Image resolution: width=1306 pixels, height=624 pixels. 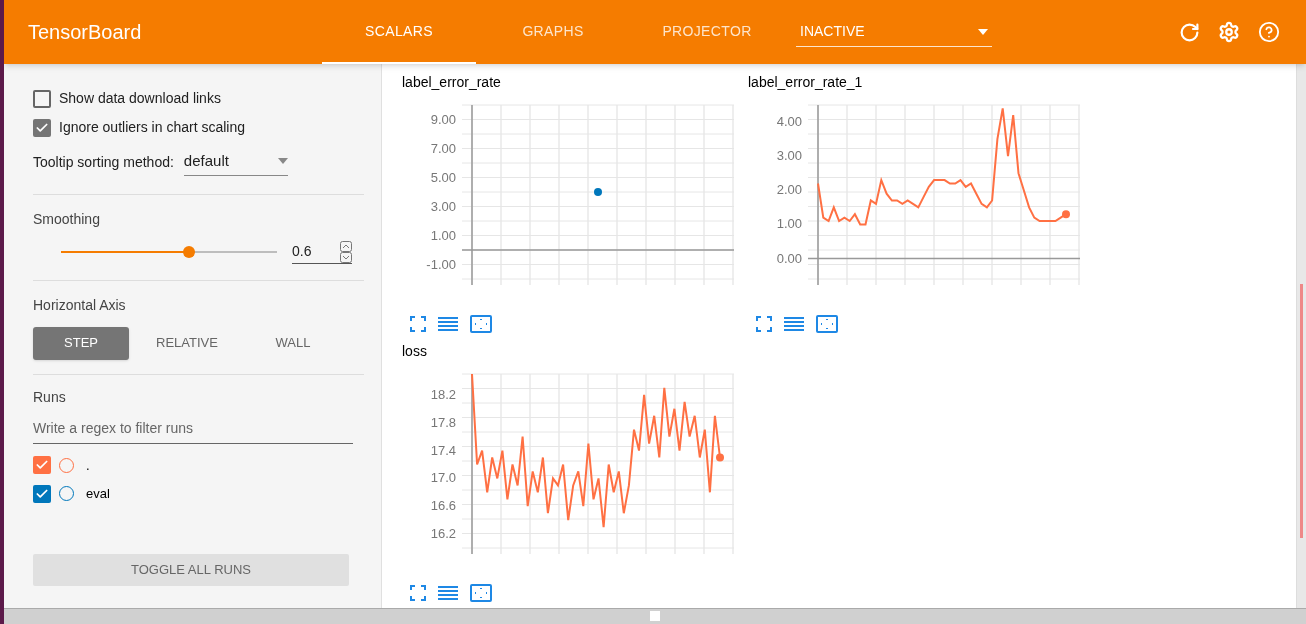 I want to click on chart-title: label_error_rate, so click(x=452, y=82).